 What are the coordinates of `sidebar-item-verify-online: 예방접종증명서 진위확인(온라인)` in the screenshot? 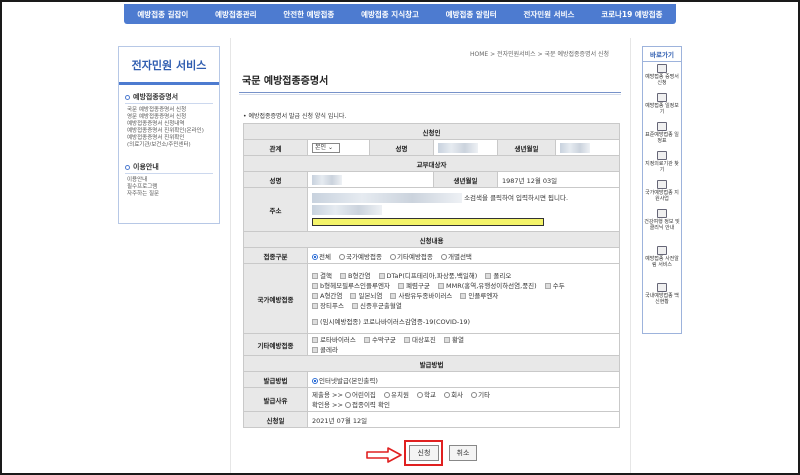 It's located at (173, 131).